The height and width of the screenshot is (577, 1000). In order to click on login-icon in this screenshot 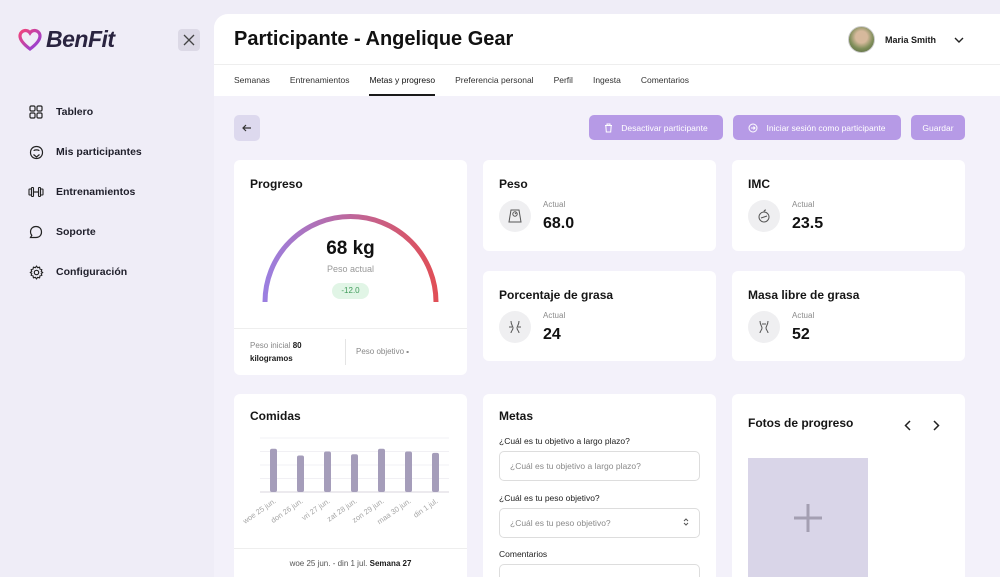, I will do `click(753, 127)`.